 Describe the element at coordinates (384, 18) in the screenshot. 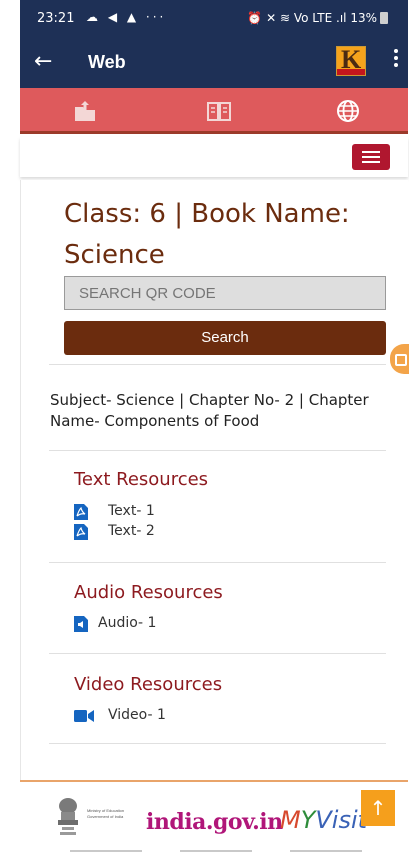

I see `battery-icon` at that location.